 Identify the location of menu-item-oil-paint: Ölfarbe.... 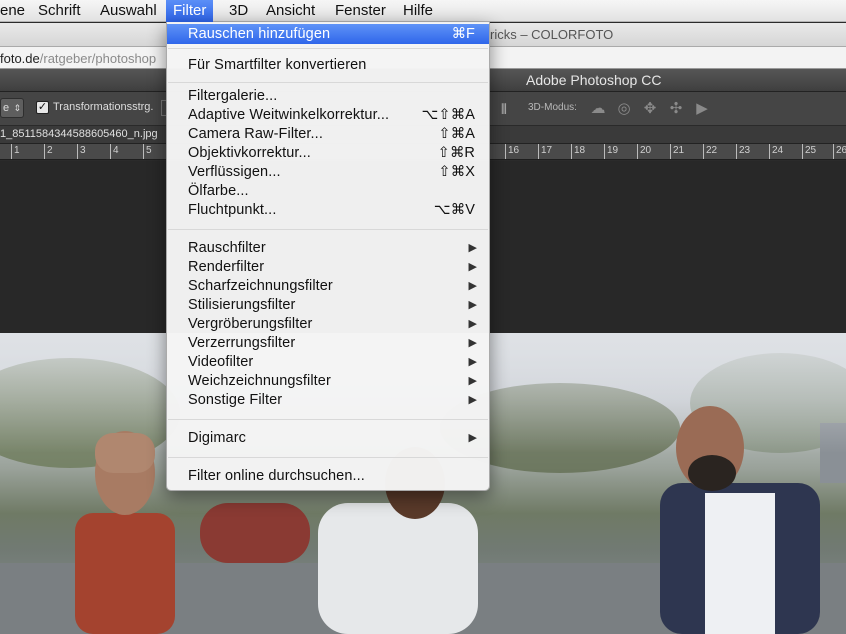
(328, 191).